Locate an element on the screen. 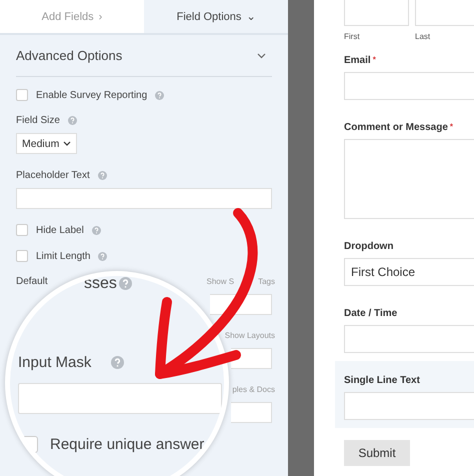 The height and width of the screenshot is (476, 474). link: ples & Docs is located at coordinates (253, 389).